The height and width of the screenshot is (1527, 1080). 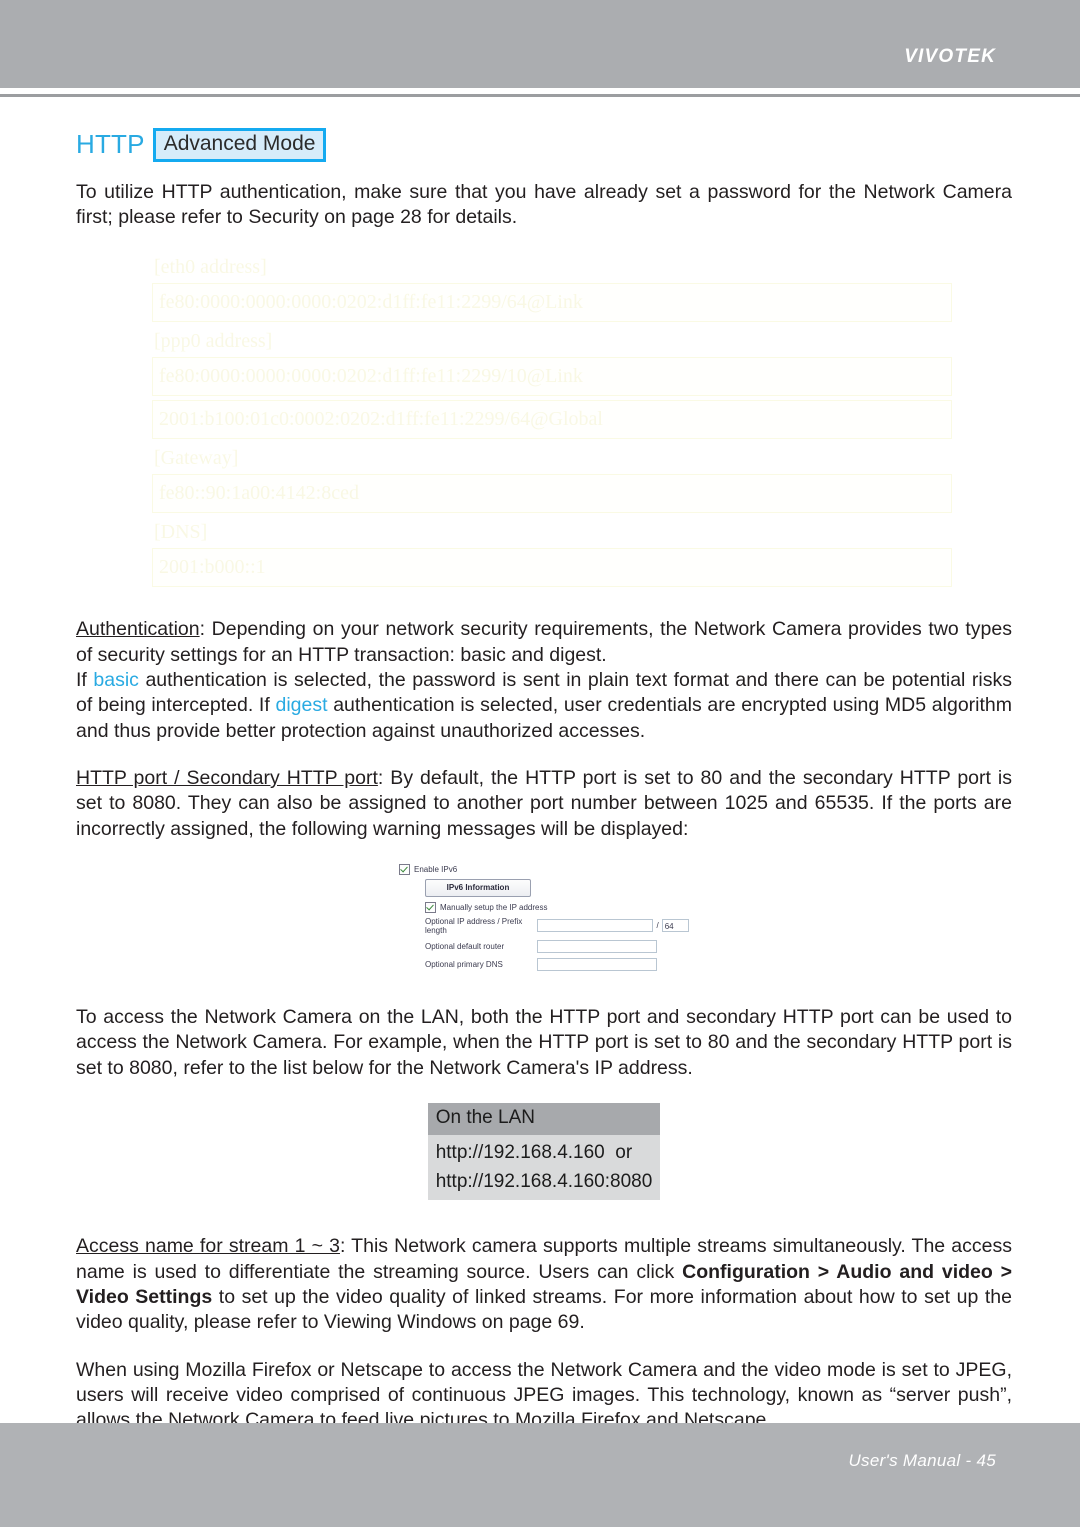 What do you see at coordinates (116, 679) in the screenshot?
I see `auth-basic-keyword: basic` at bounding box center [116, 679].